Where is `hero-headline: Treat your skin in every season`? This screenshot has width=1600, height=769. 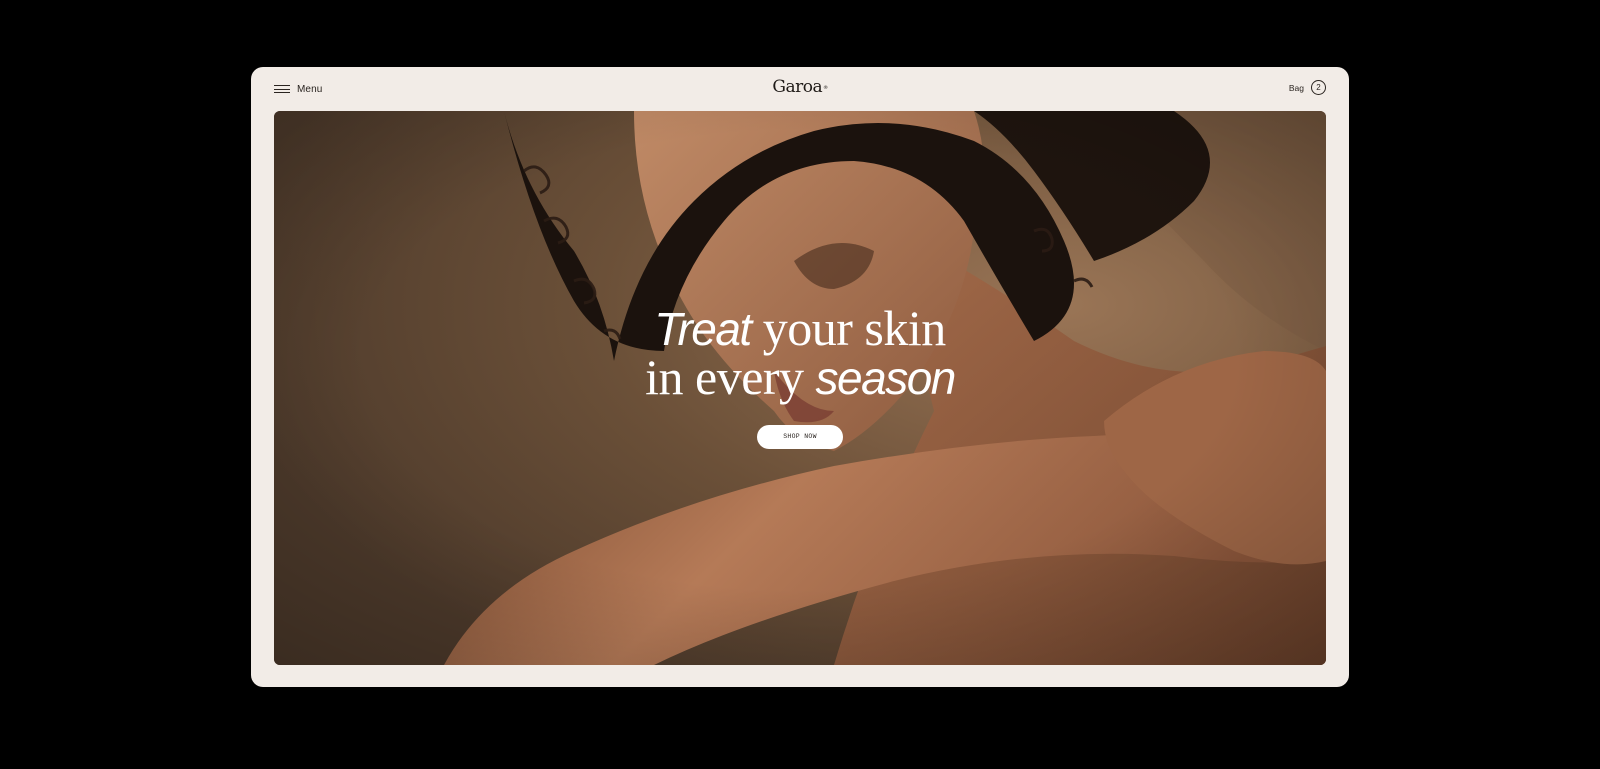
hero-headline: Treat your skin in every season is located at coordinates (800, 354).